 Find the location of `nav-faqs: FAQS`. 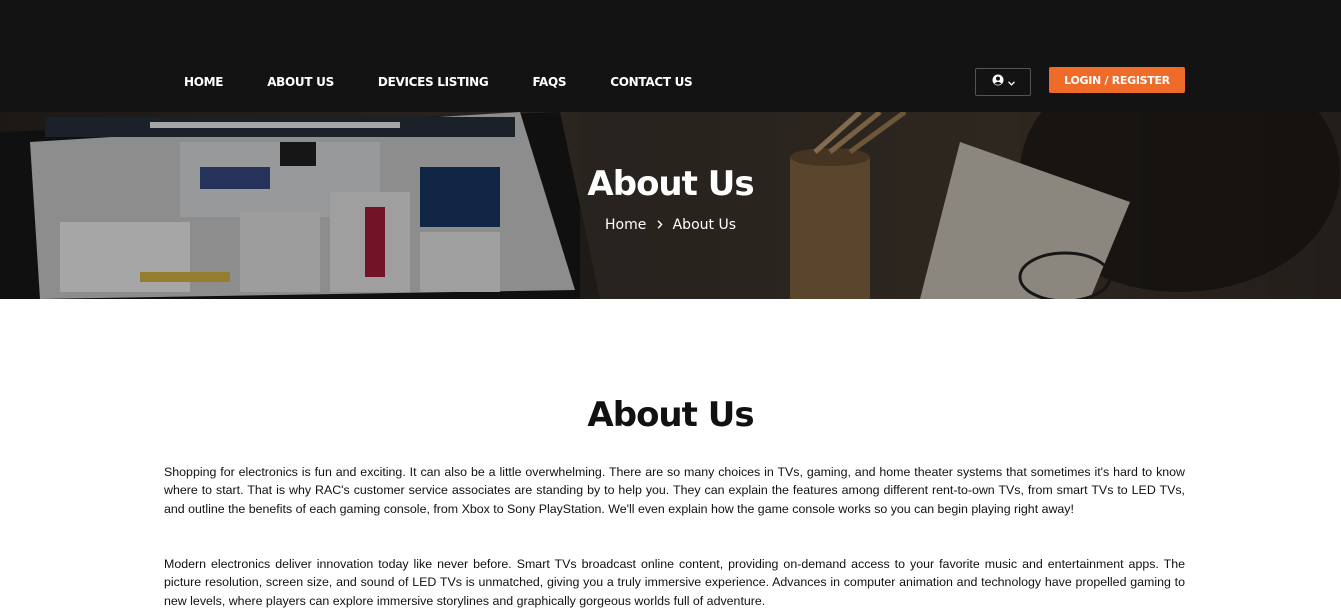

nav-faqs: FAQS is located at coordinates (549, 82).